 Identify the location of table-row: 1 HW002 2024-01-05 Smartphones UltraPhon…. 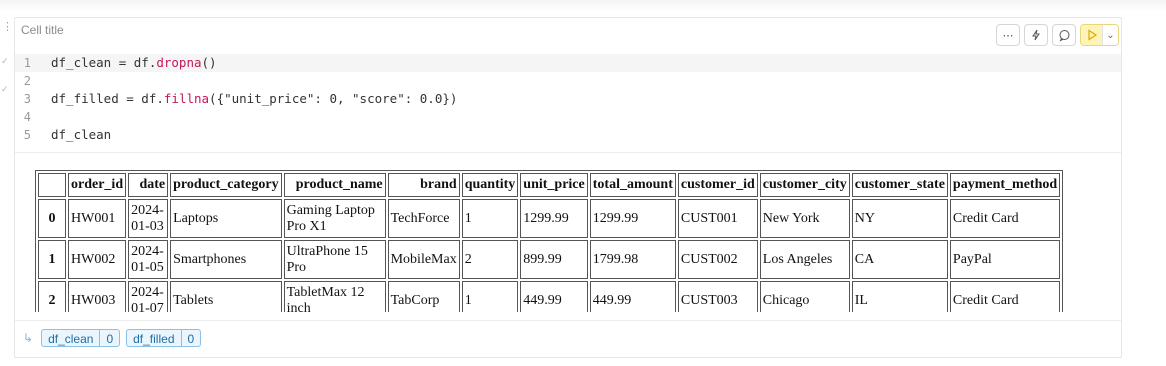
(549, 259).